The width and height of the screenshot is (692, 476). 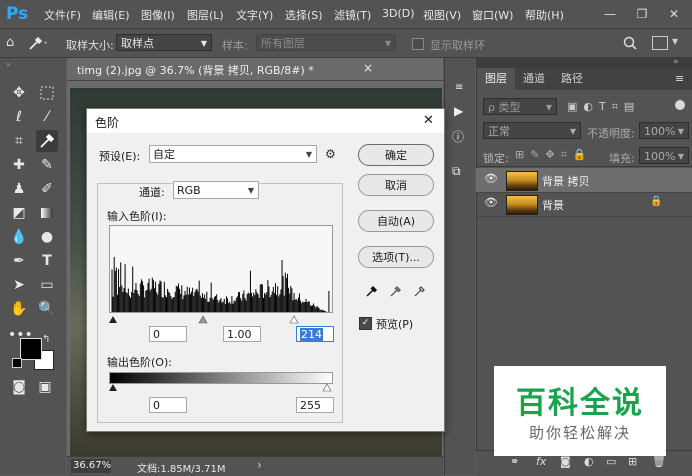 I want to click on menu-image: 图像(I), so click(x=158, y=15).